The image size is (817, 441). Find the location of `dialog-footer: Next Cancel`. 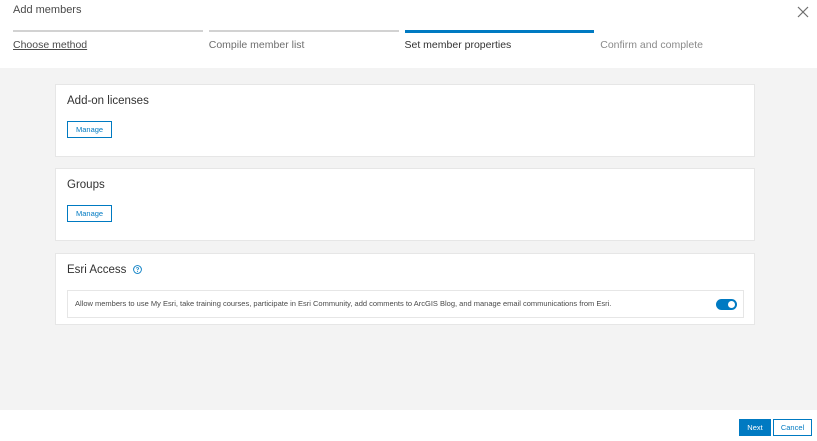

dialog-footer: Next Cancel is located at coordinates (408, 425).